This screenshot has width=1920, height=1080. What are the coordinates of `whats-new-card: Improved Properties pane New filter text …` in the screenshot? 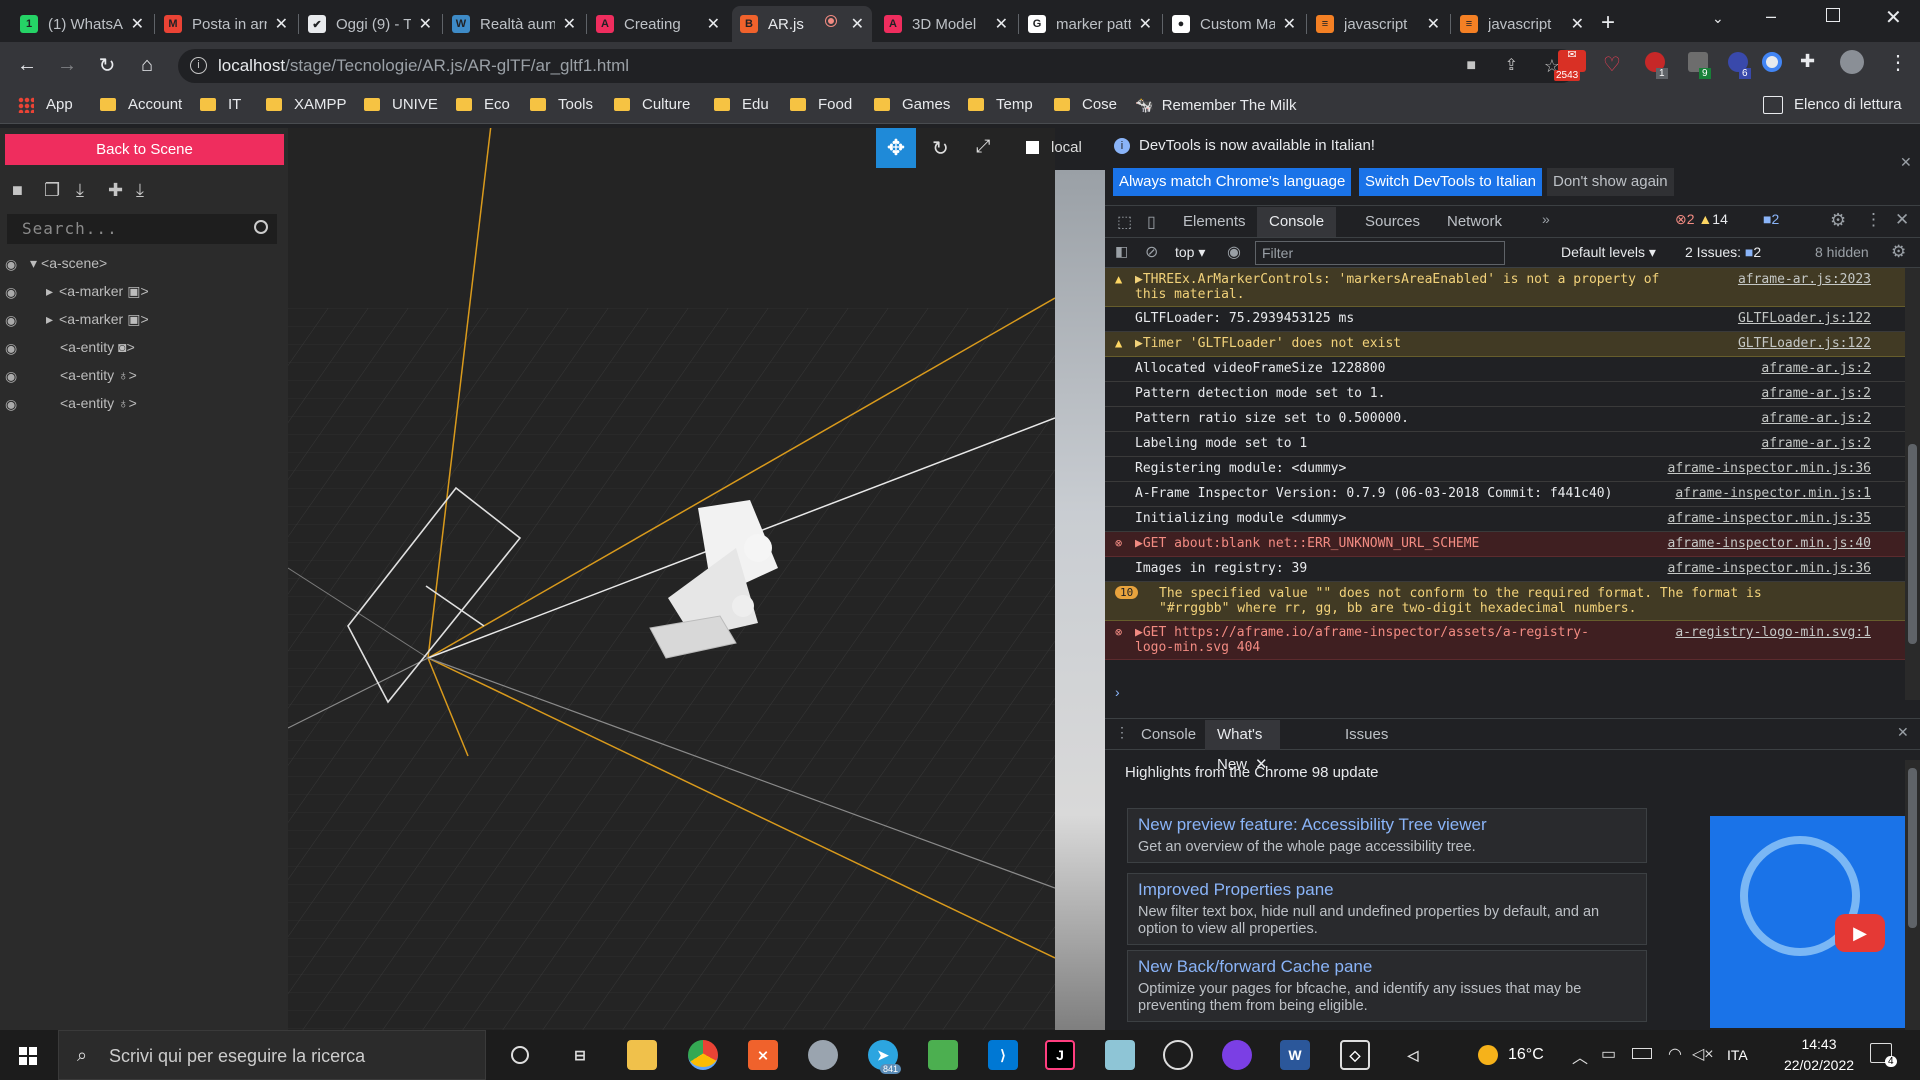 It's located at (1387, 909).